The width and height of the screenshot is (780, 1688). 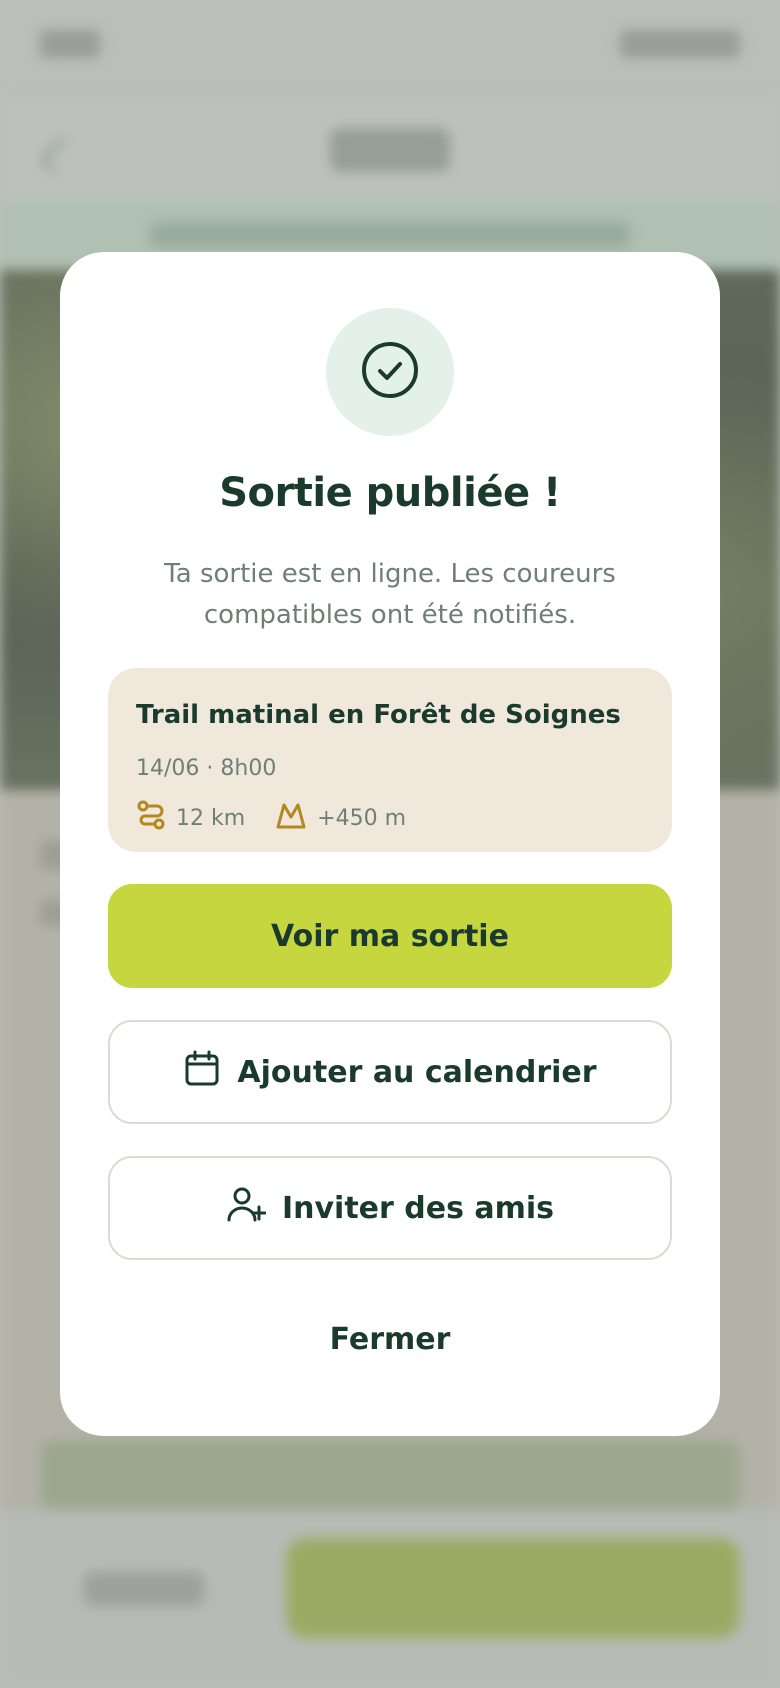 I want to click on distance-stat: 12 km, so click(x=190, y=818).